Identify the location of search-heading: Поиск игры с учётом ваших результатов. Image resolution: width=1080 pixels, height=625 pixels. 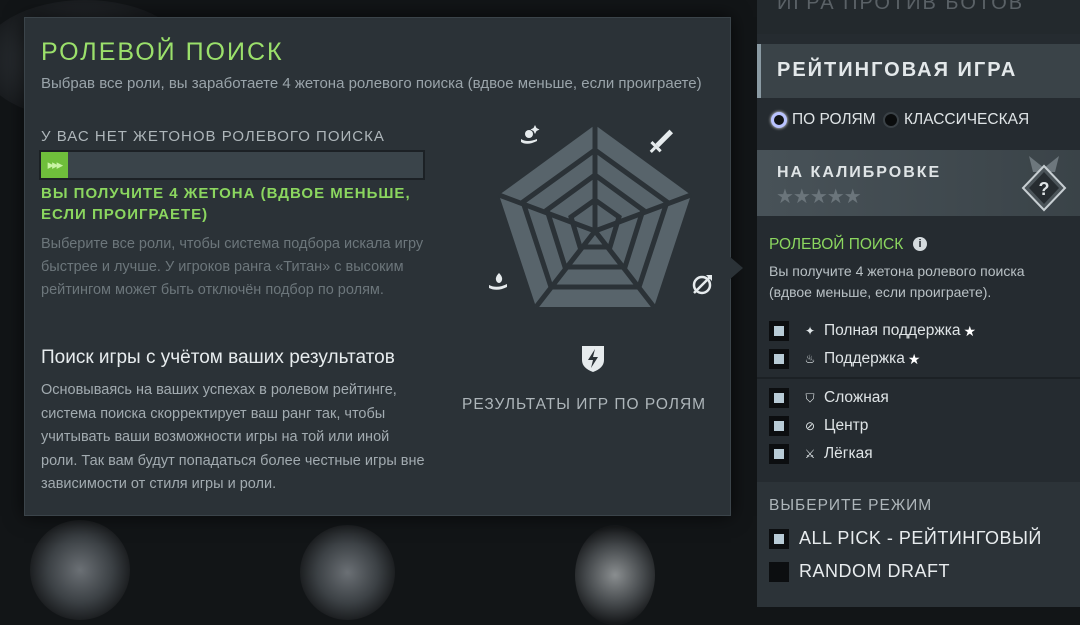
(218, 357).